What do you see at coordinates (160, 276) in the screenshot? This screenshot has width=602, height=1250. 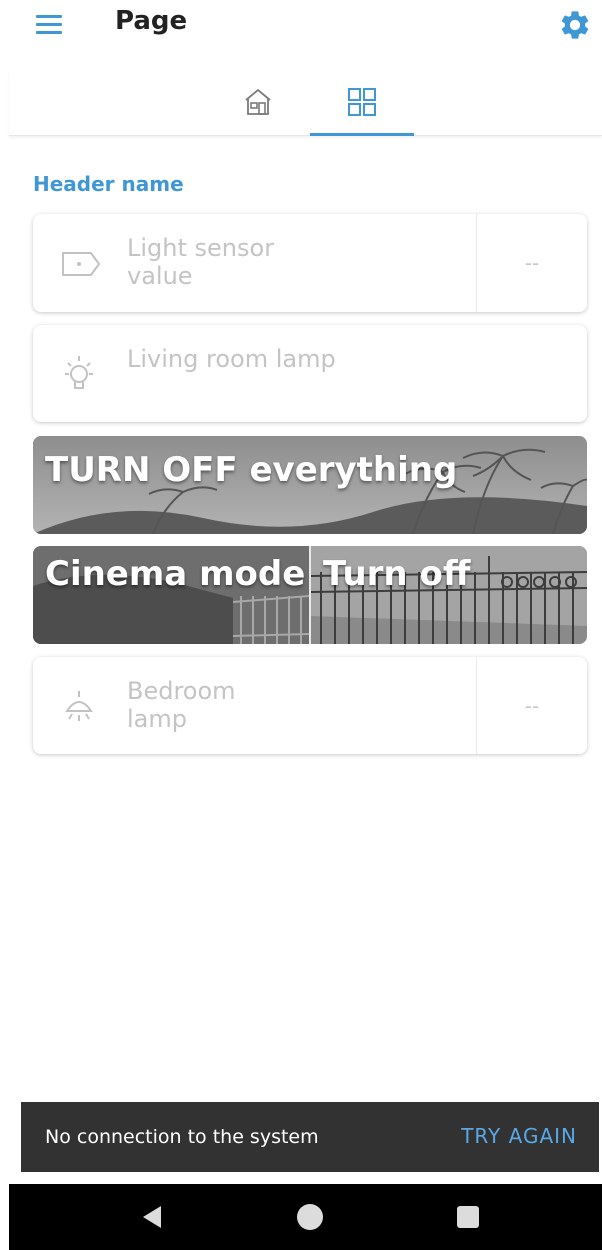 I see `light-sensor-label-line2: value` at bounding box center [160, 276].